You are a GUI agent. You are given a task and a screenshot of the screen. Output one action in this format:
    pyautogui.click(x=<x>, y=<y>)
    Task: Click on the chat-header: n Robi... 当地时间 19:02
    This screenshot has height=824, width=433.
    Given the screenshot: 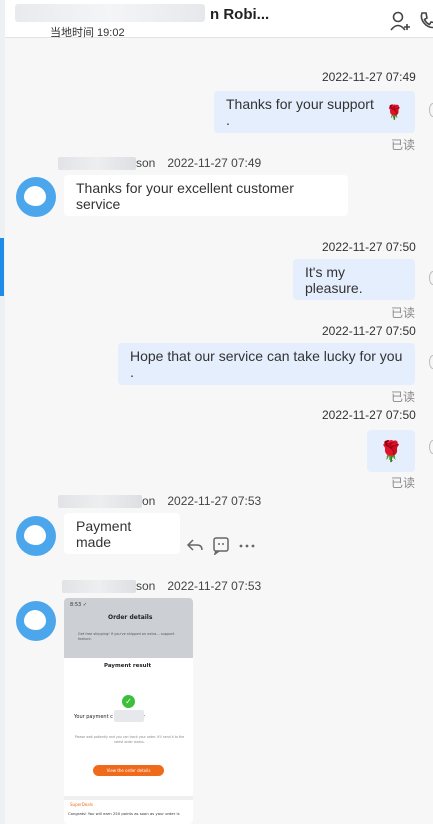 What is the action you would take?
    pyautogui.click(x=219, y=19)
    